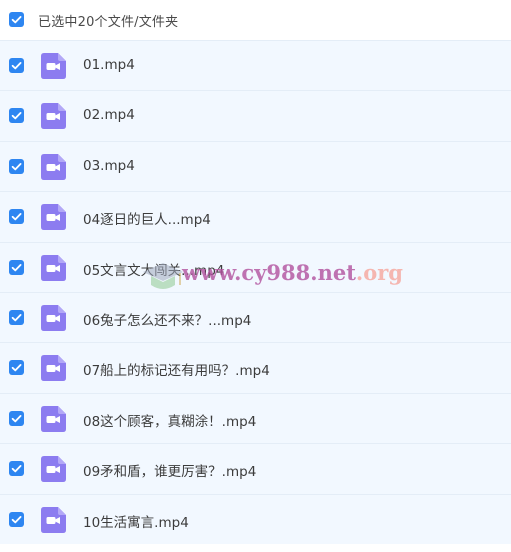  What do you see at coordinates (255, 20) in the screenshot?
I see `selection-header: 已选中20个文件/文件夹` at bounding box center [255, 20].